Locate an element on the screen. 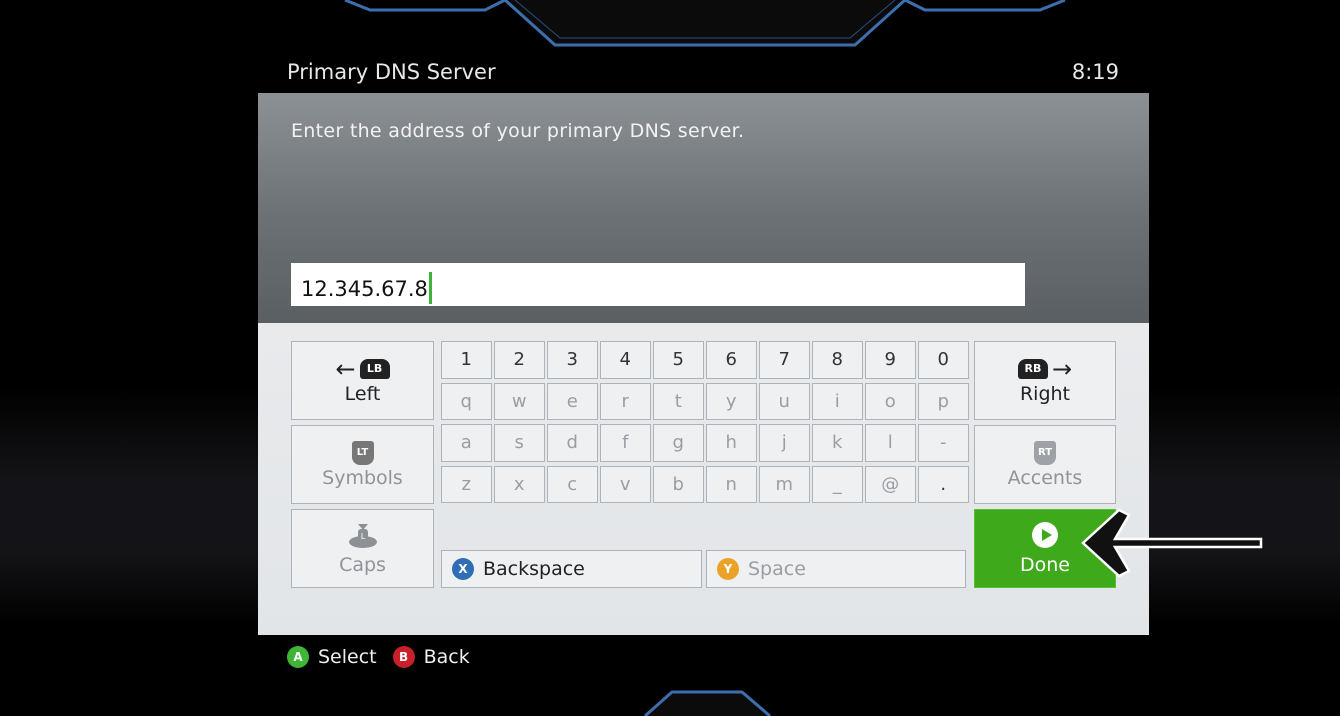 This screenshot has height=716, width=1340. key-dash: - is located at coordinates (943, 443).